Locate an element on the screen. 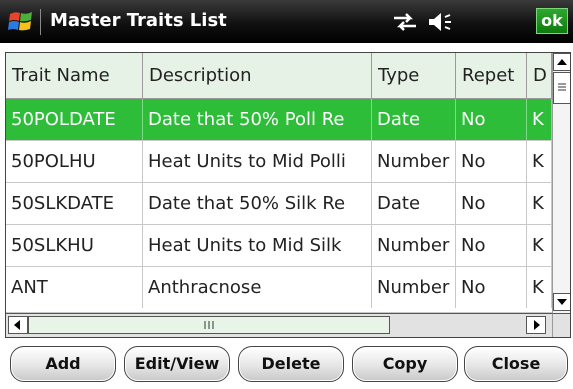  cell-description: Date that 50% Poll Re is located at coordinates (257, 119).